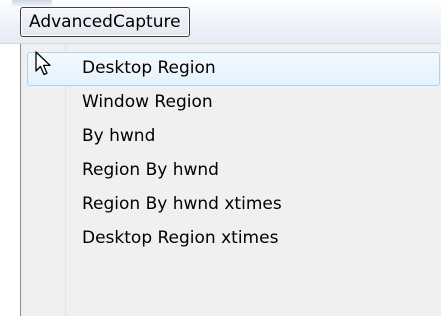  I want to click on menu-item-region-by-hwnd-xtimes: Region By hwnd xtimes, so click(233, 205).